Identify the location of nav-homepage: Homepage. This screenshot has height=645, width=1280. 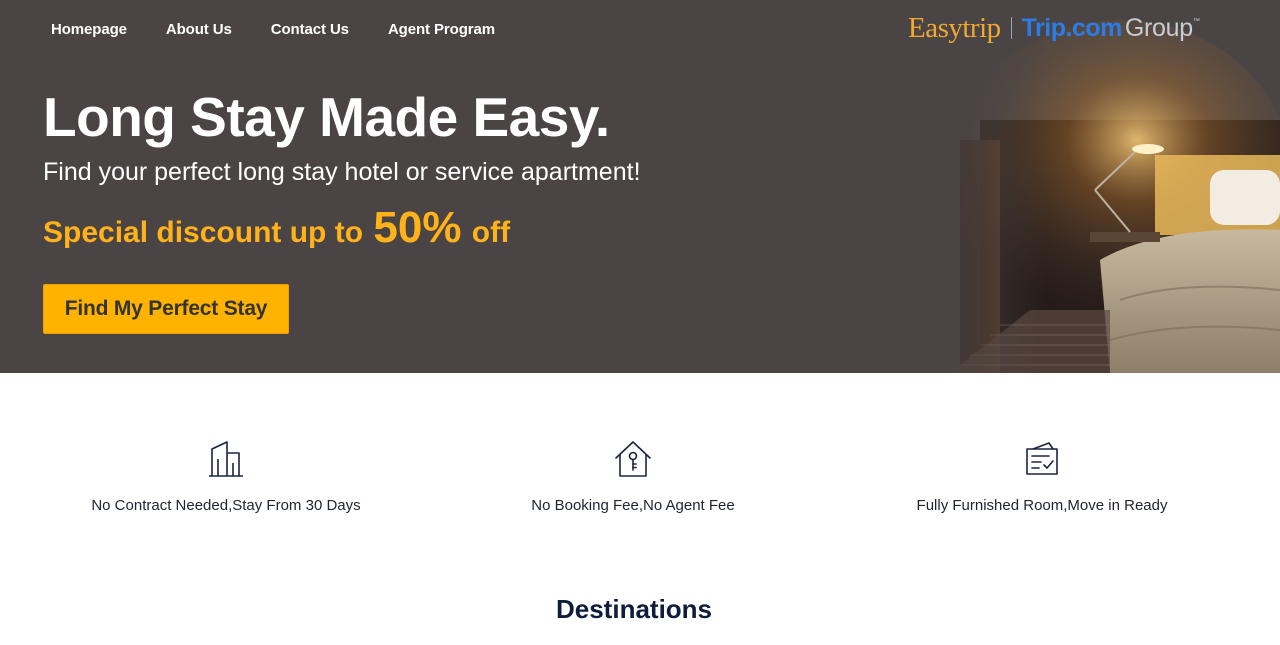
(89, 30).